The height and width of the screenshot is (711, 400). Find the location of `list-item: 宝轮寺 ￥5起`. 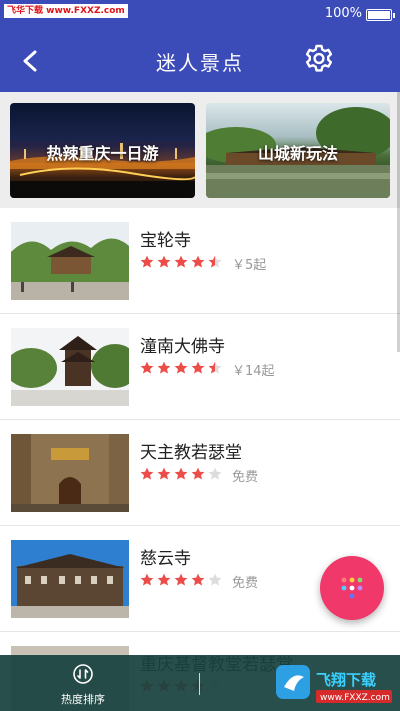

list-item: 宝轮寺 ￥5起 is located at coordinates (200, 261).